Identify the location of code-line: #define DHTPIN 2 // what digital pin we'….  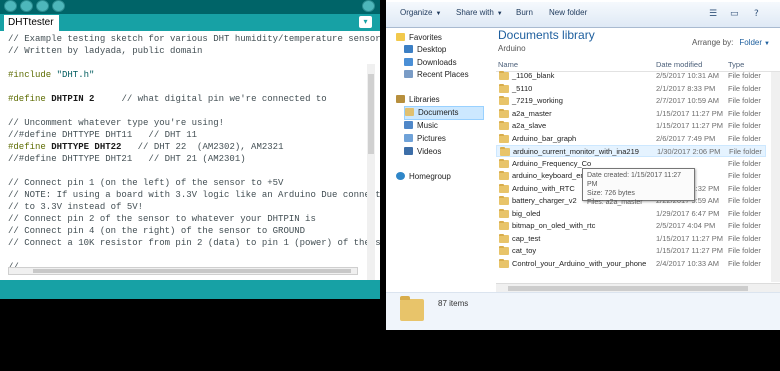
(167, 99).